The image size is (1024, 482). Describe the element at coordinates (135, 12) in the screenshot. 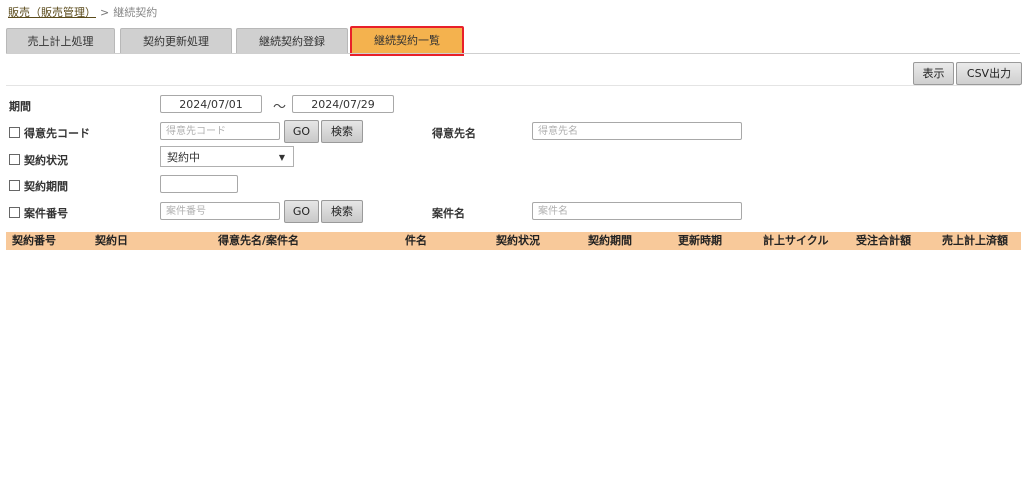

I see `breadcrumb-current: 継続契約` at that location.